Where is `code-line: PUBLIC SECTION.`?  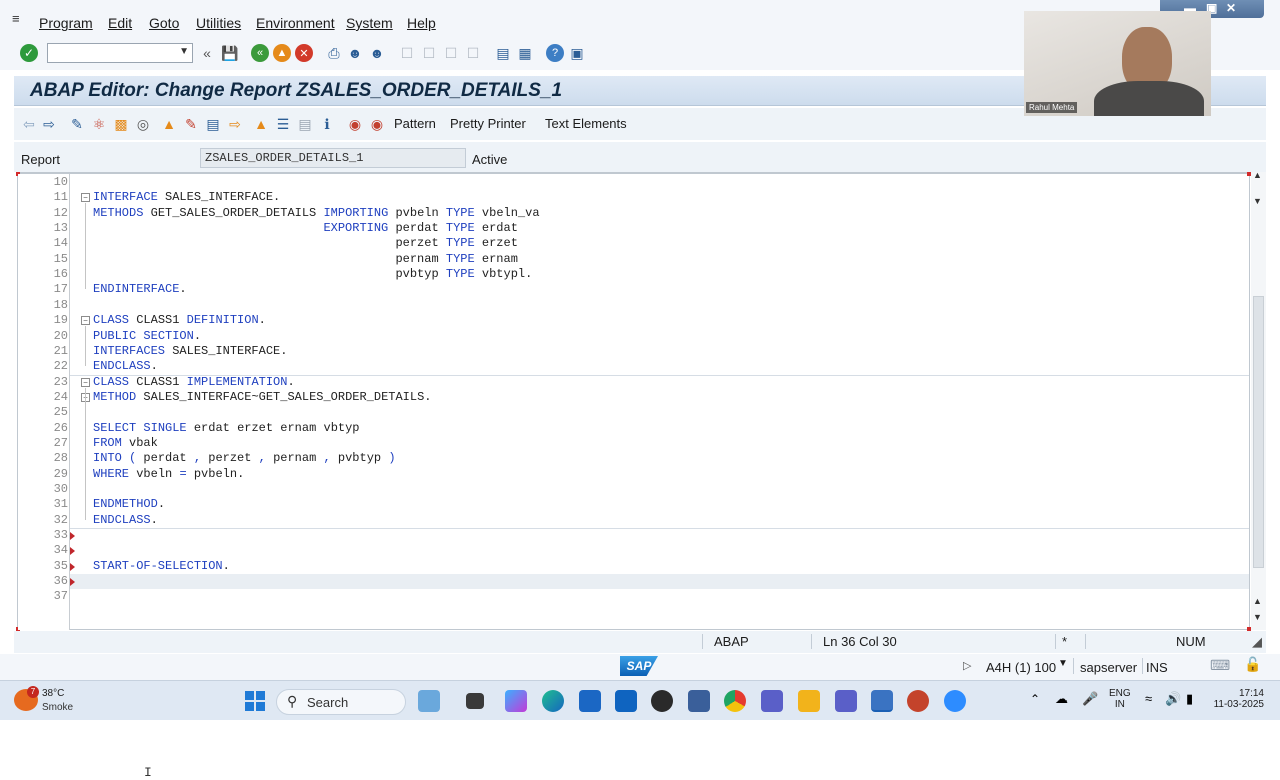 code-line: PUBLIC SECTION. is located at coordinates (147, 336).